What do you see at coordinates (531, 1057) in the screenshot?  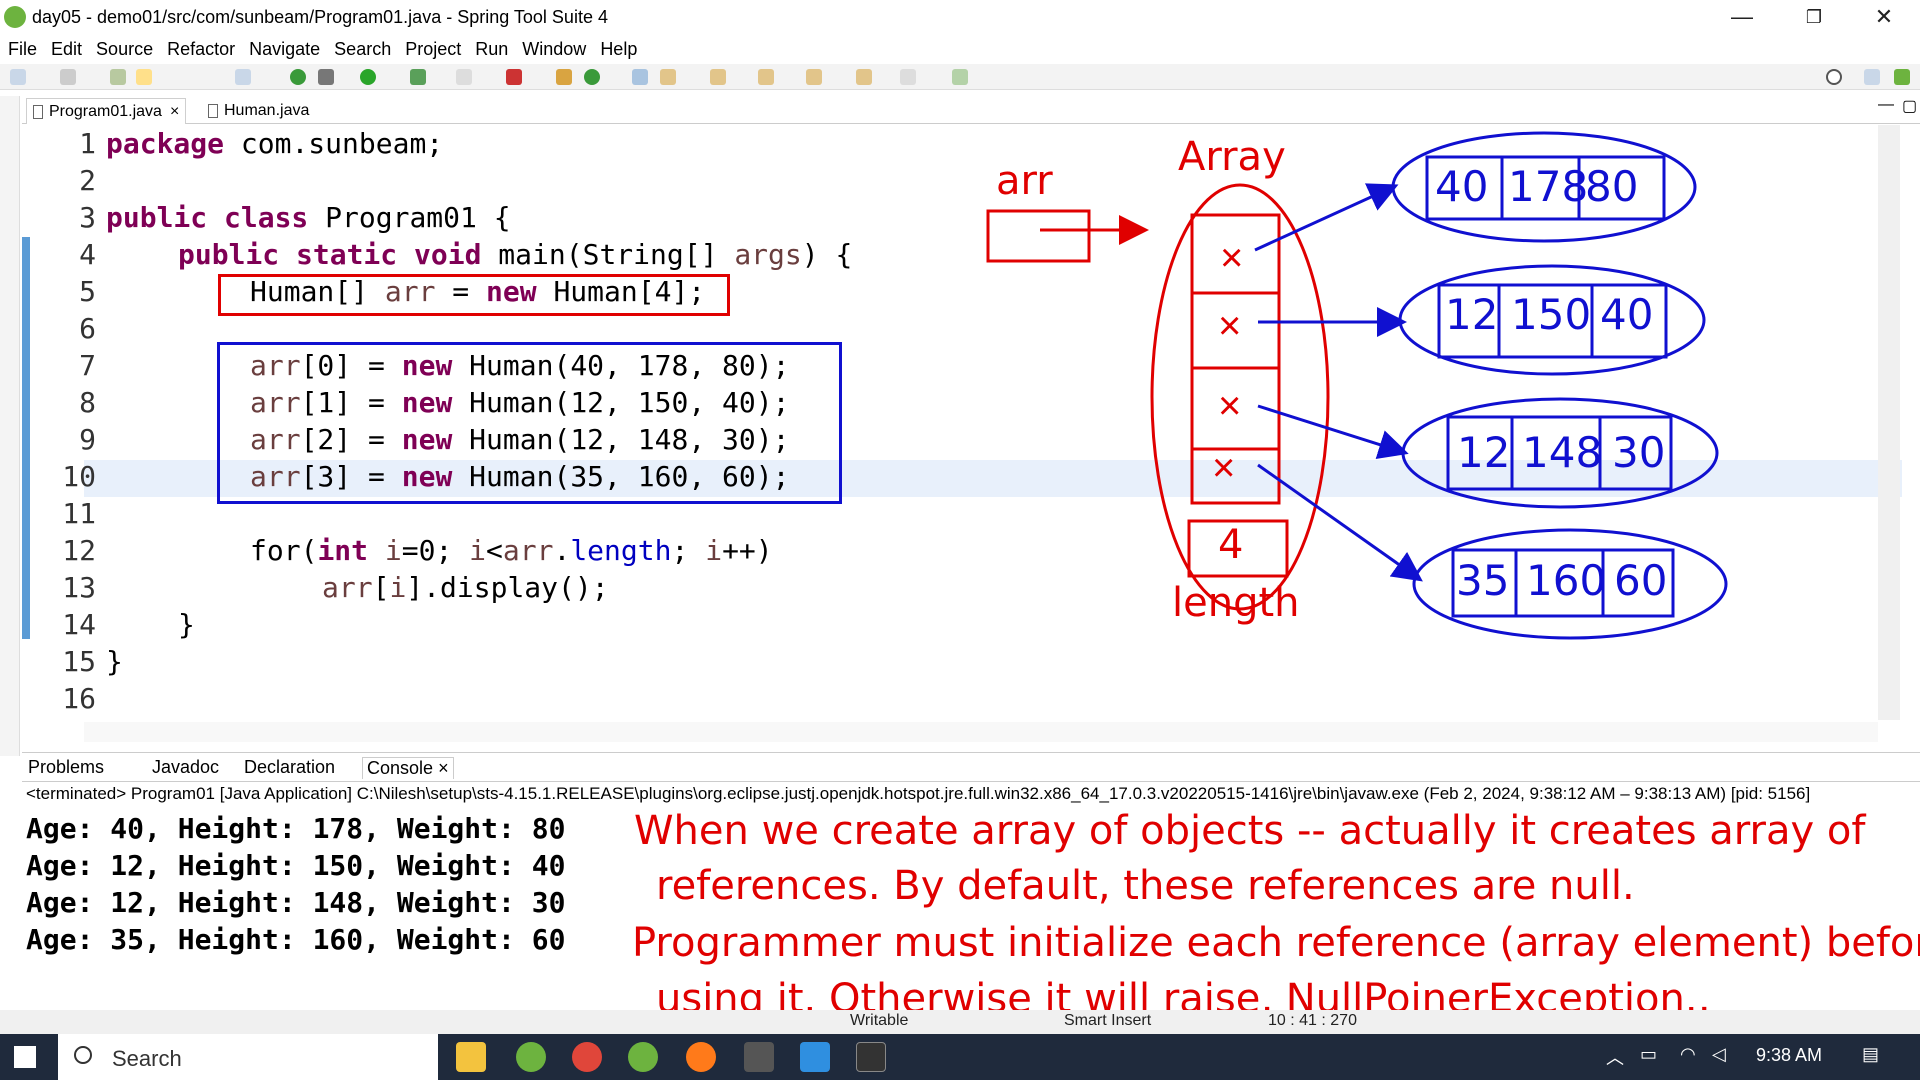 I see `spring-tool-suite-taskbar-icon` at bounding box center [531, 1057].